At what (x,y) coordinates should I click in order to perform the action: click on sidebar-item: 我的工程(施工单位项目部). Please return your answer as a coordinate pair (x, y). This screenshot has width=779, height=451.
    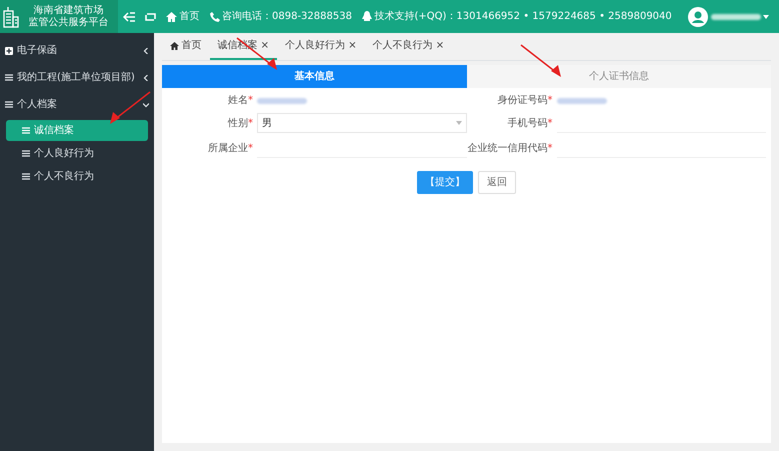
    Looking at the image, I should click on (77, 77).